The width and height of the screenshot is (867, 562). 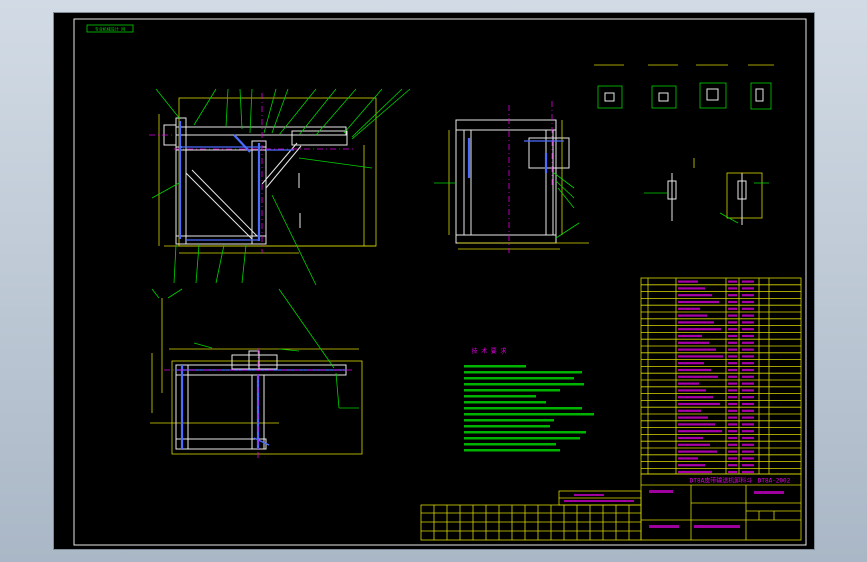 I want to click on detail-plates, so click(x=684, y=144).